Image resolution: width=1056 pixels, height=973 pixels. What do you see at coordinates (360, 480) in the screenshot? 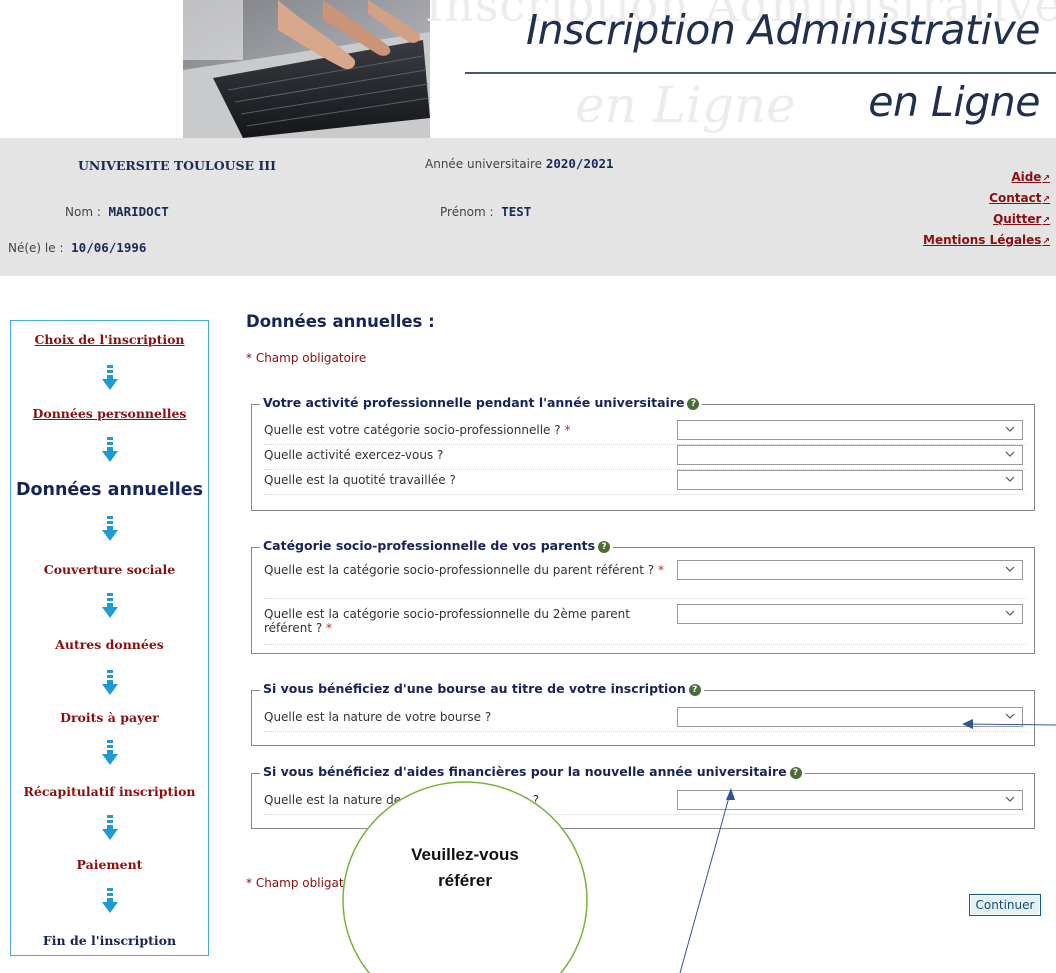
I see `question-label: Quelle est la quotité travaillée ?` at bounding box center [360, 480].